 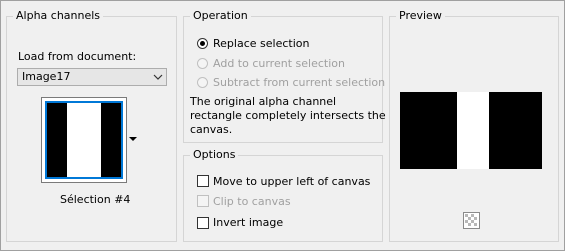 I want to click on subtract-selection-label: Subtract from current selection, so click(x=299, y=83).